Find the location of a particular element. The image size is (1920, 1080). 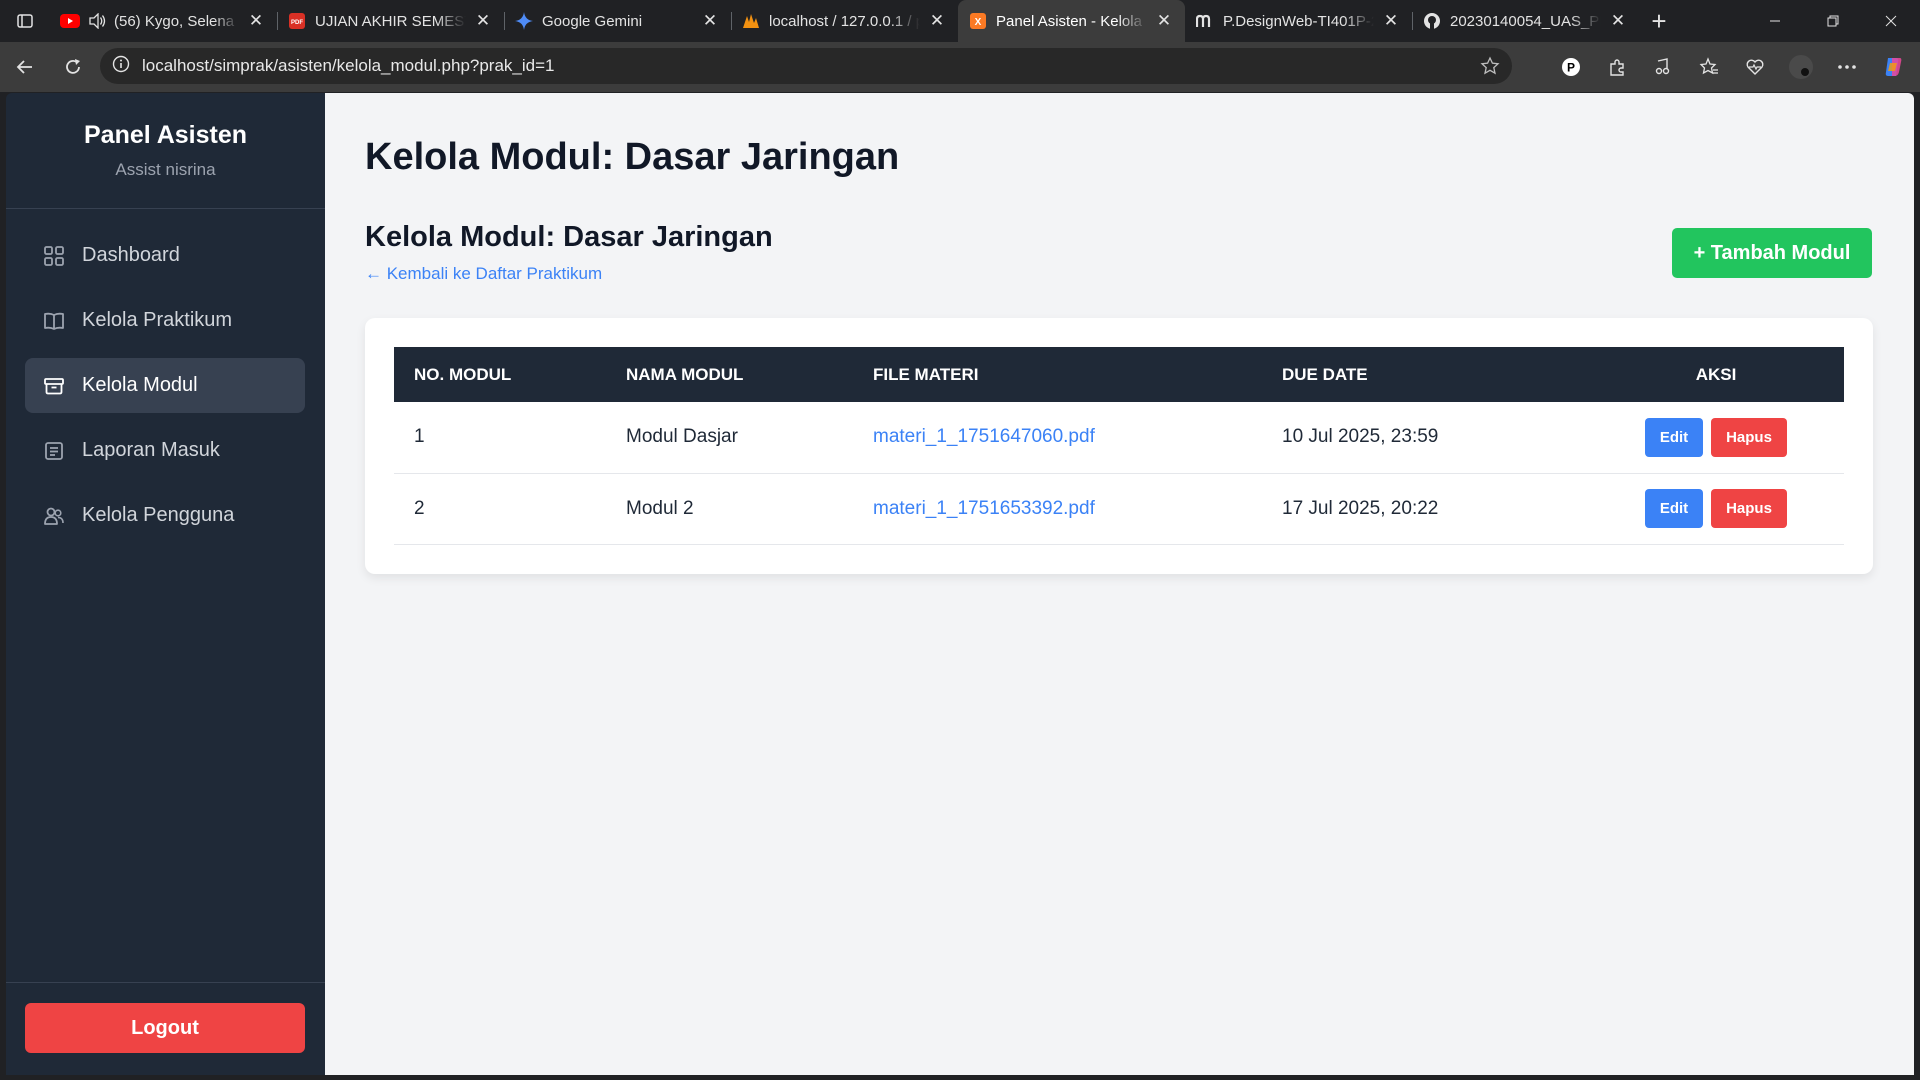

browser-essentials-icon is located at coordinates (1755, 67).